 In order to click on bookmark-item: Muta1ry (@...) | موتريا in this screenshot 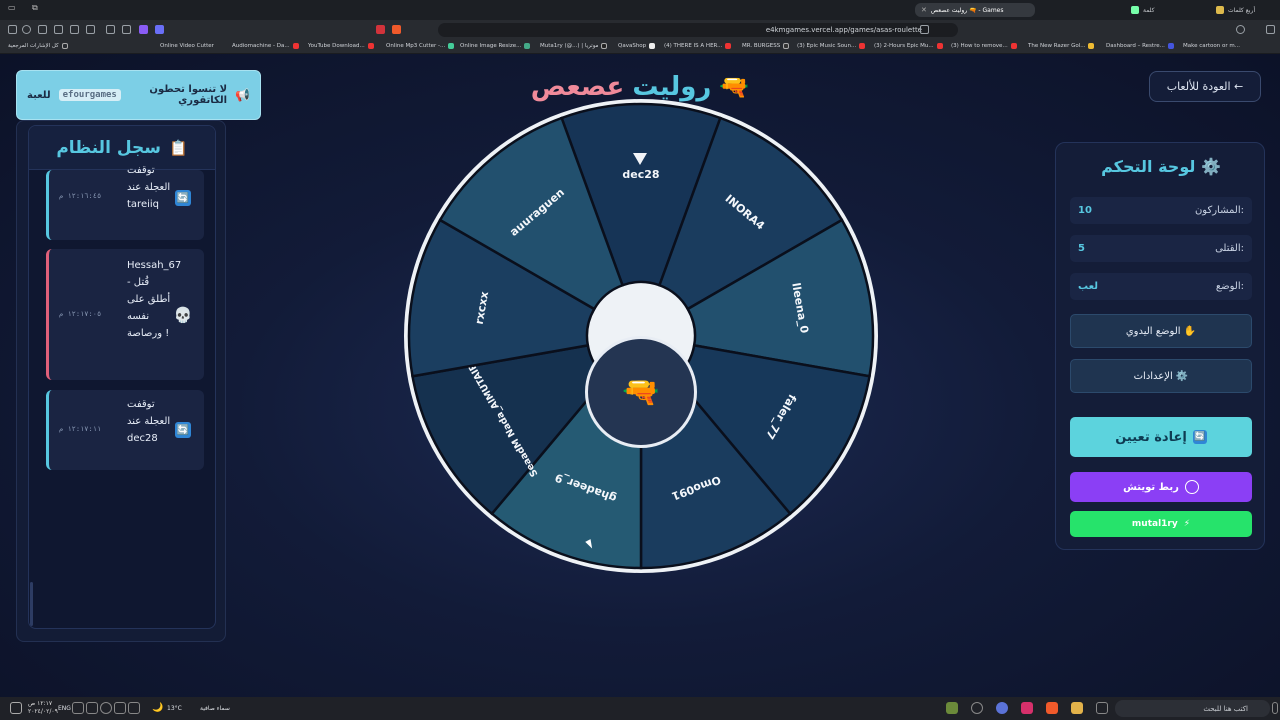, I will do `click(574, 46)`.